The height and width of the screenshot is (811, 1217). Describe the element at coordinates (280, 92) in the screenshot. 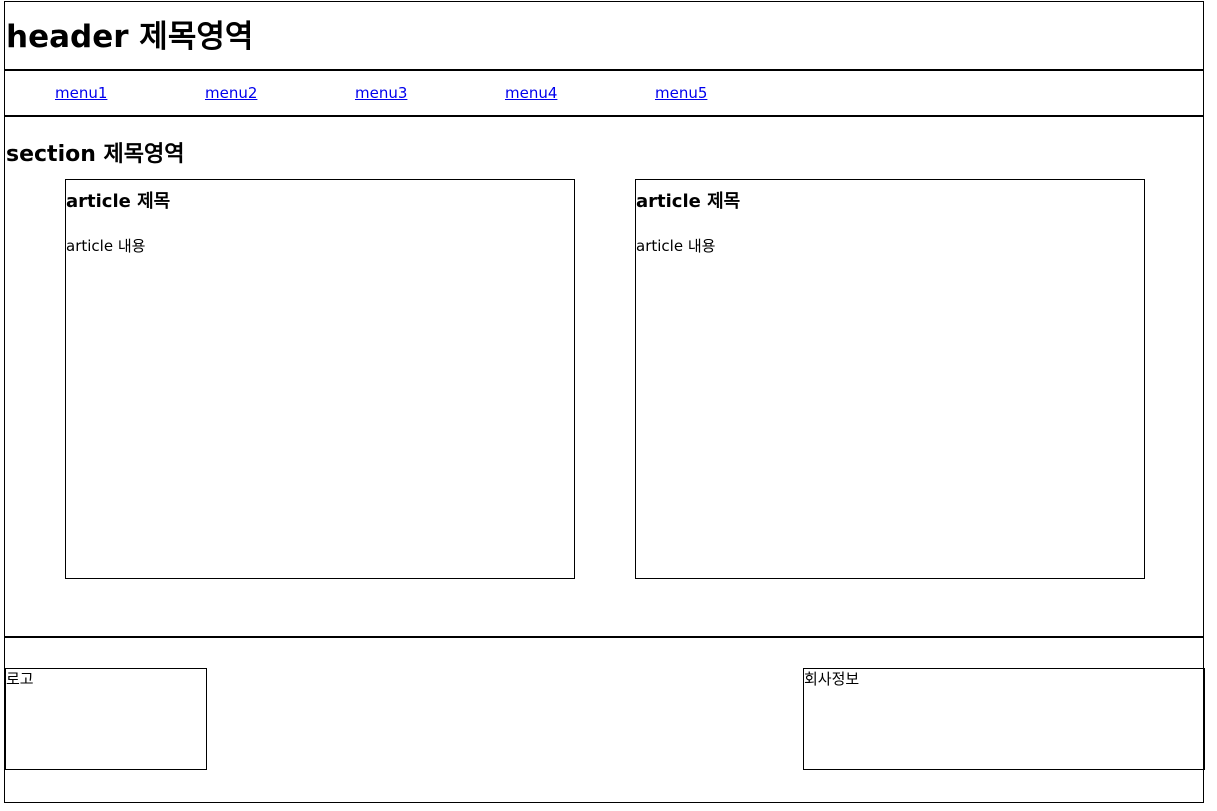

I see `nav-item-menu2: menu2` at that location.